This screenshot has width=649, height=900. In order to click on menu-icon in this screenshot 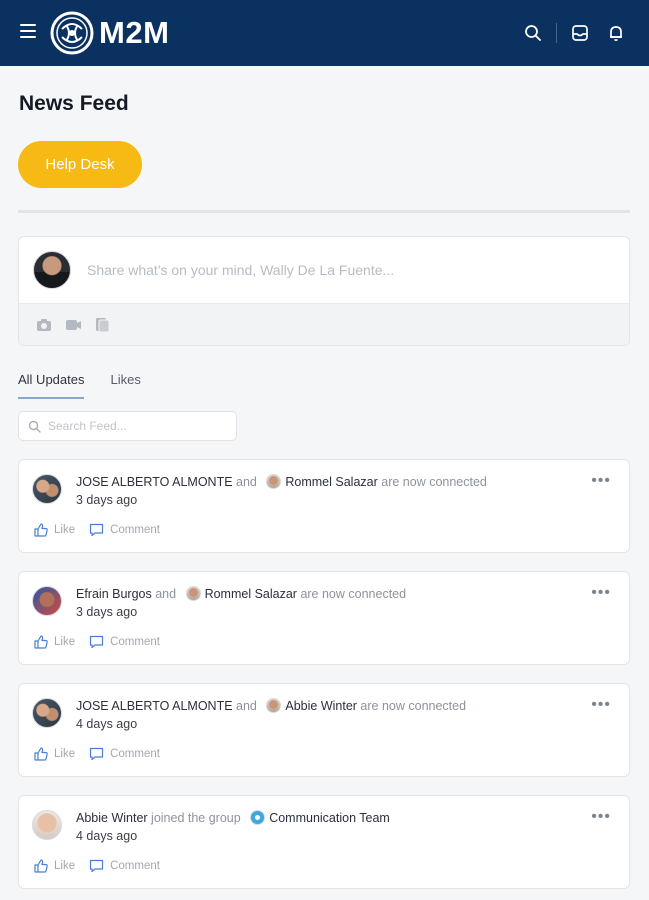, I will do `click(28, 31)`.